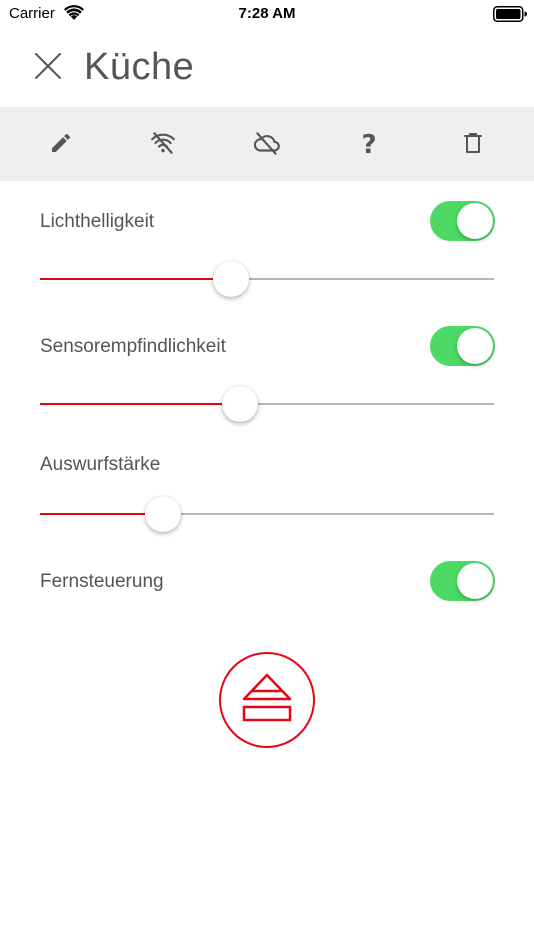 The height and width of the screenshot is (950, 534). Describe the element at coordinates (267, 279) in the screenshot. I see `lichthelligkeit-slider` at that location.